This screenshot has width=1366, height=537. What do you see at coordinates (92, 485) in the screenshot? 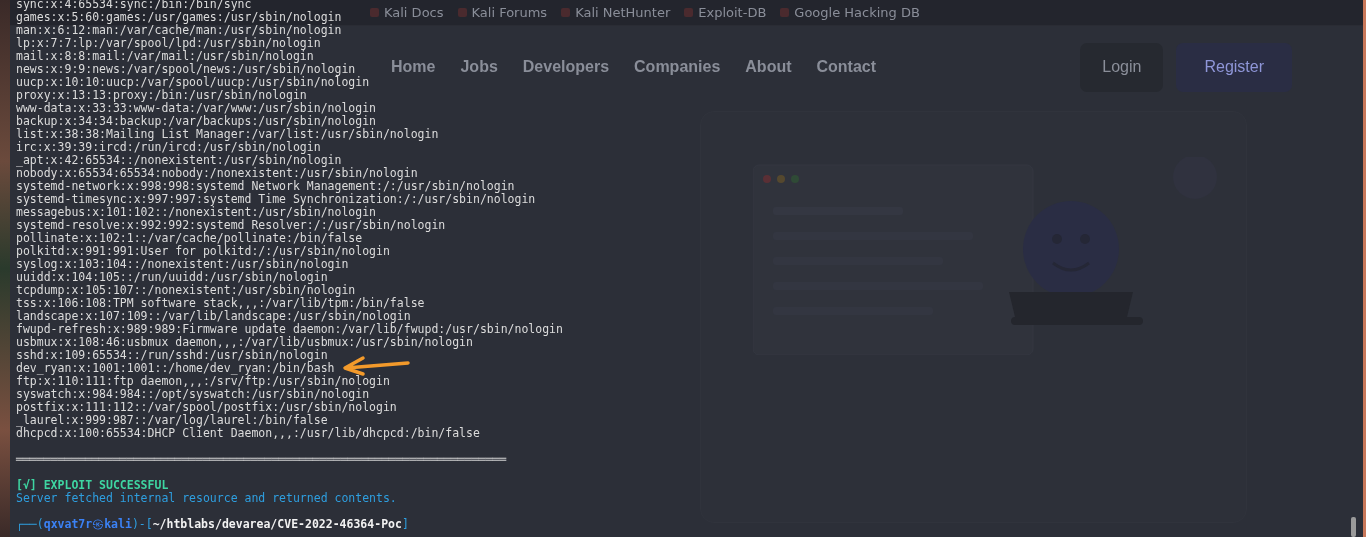
I see `exploit-status: [√] EXPLOIT SUCCESSFUL` at bounding box center [92, 485].